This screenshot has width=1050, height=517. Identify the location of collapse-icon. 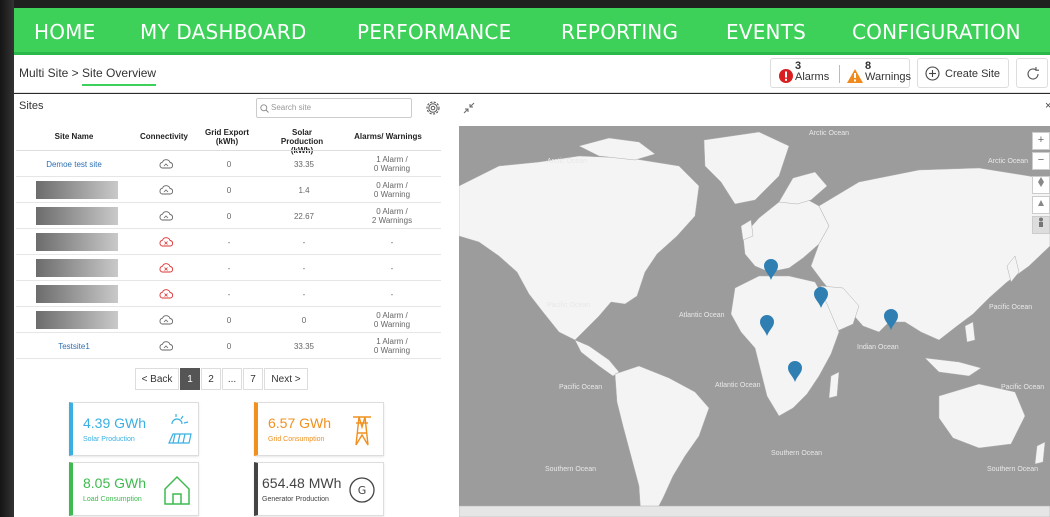
(469, 108).